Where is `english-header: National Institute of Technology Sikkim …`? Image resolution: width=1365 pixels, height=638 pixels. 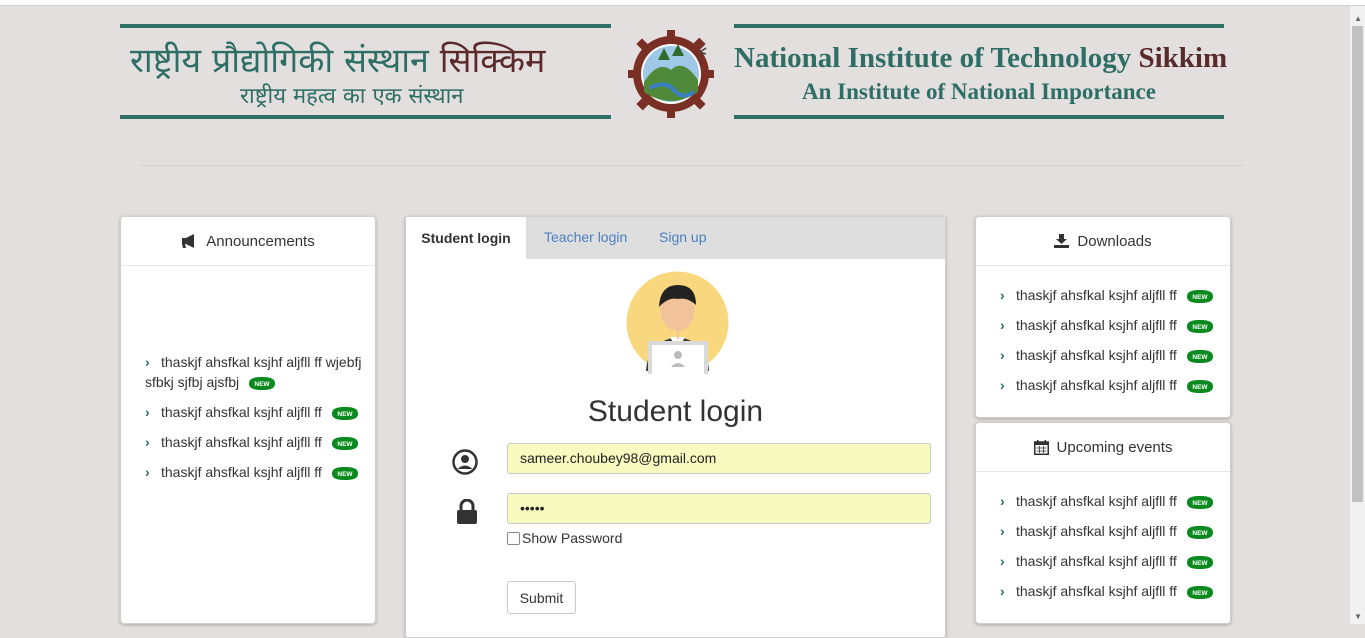 english-header: National Institute of Technology Sikkim … is located at coordinates (981, 71).